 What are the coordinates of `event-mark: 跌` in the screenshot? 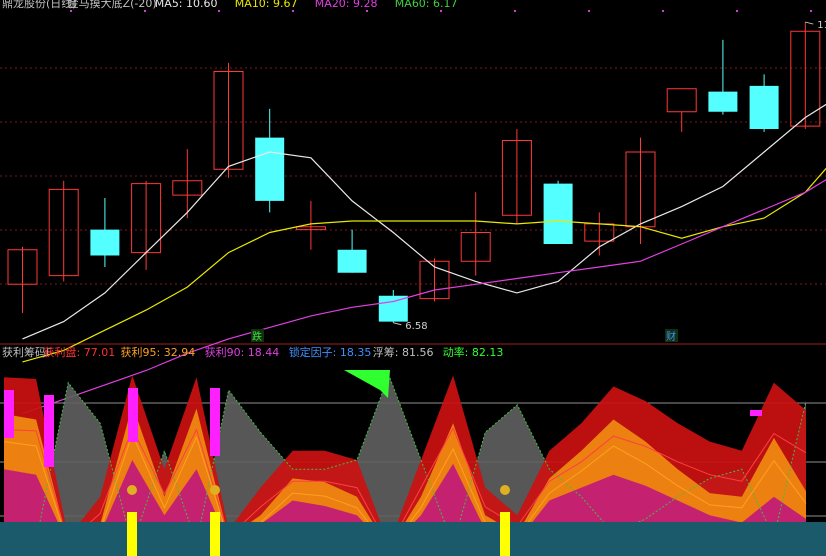 It's located at (257, 336).